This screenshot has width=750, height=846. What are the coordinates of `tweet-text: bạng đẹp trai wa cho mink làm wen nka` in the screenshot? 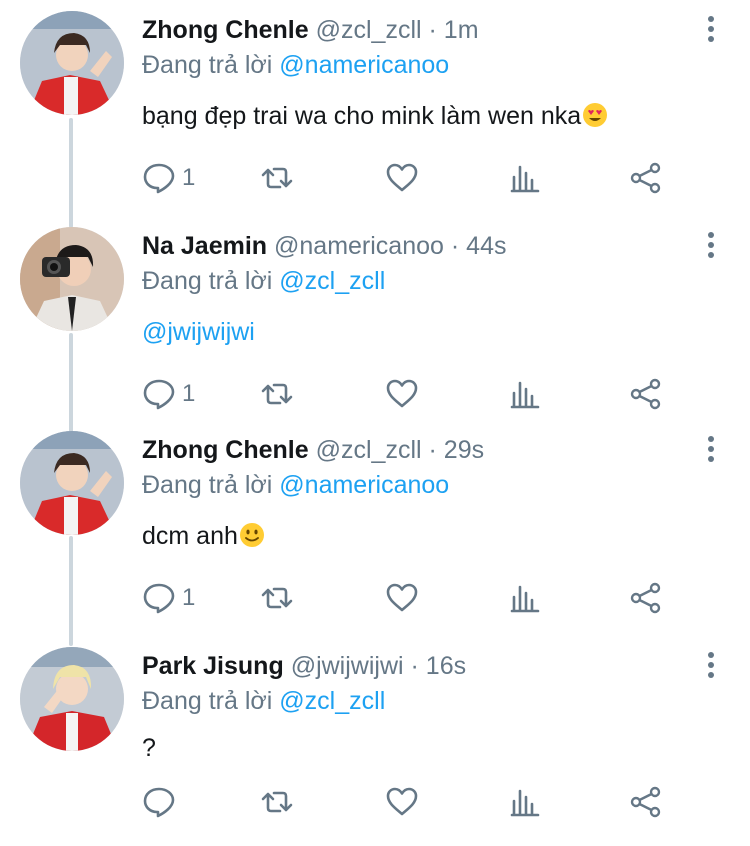 It's located at (375, 116).